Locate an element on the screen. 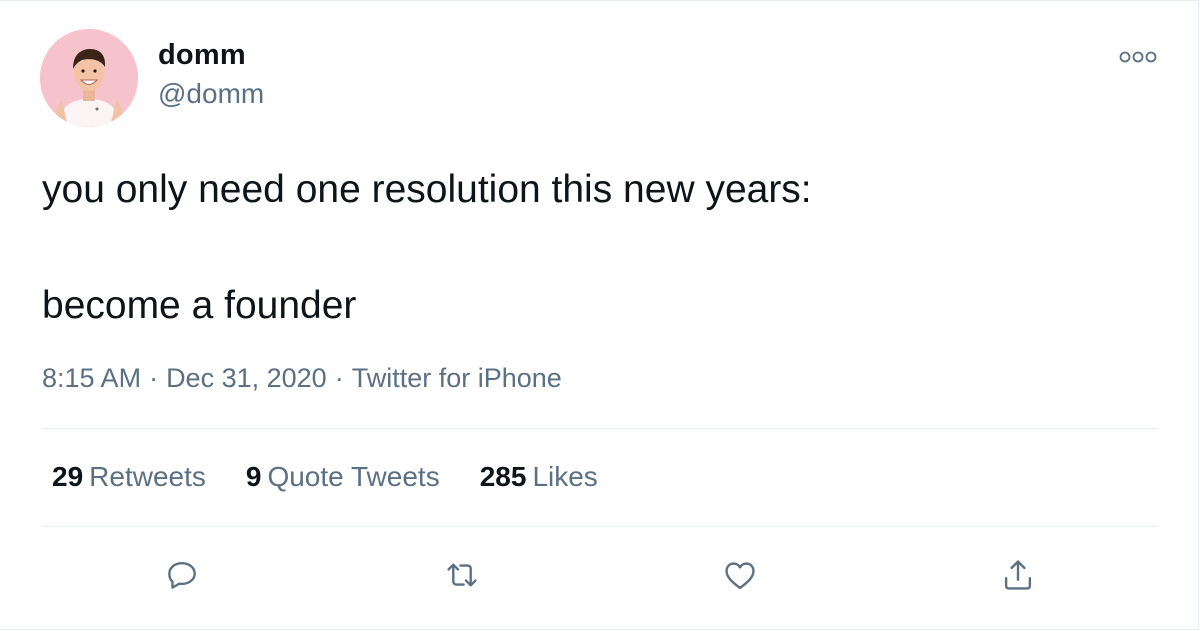 The width and height of the screenshot is (1200, 631). likes-count: 285 is located at coordinates (503, 476).